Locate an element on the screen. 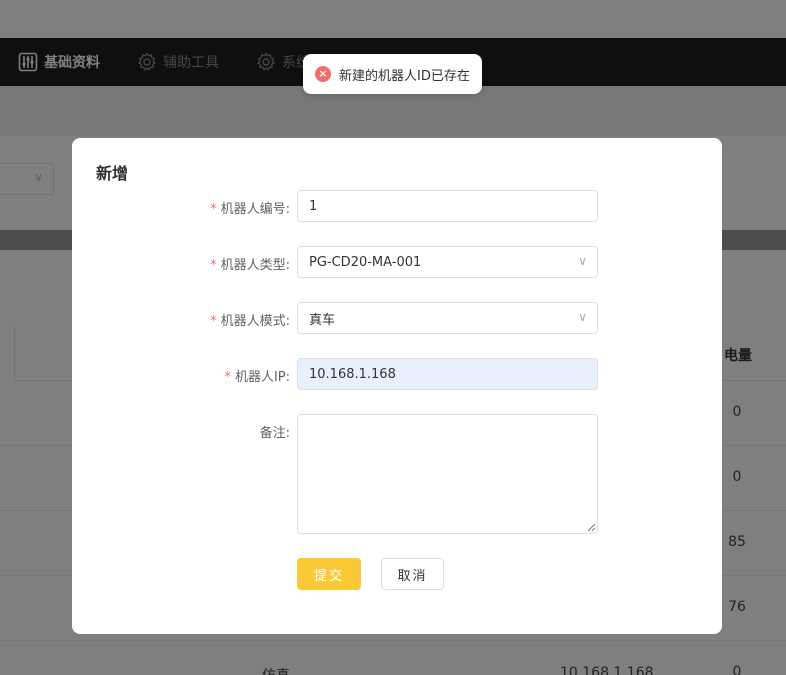 The image size is (786, 675). robot-mode-label: * 机器人模式: is located at coordinates (250, 319).